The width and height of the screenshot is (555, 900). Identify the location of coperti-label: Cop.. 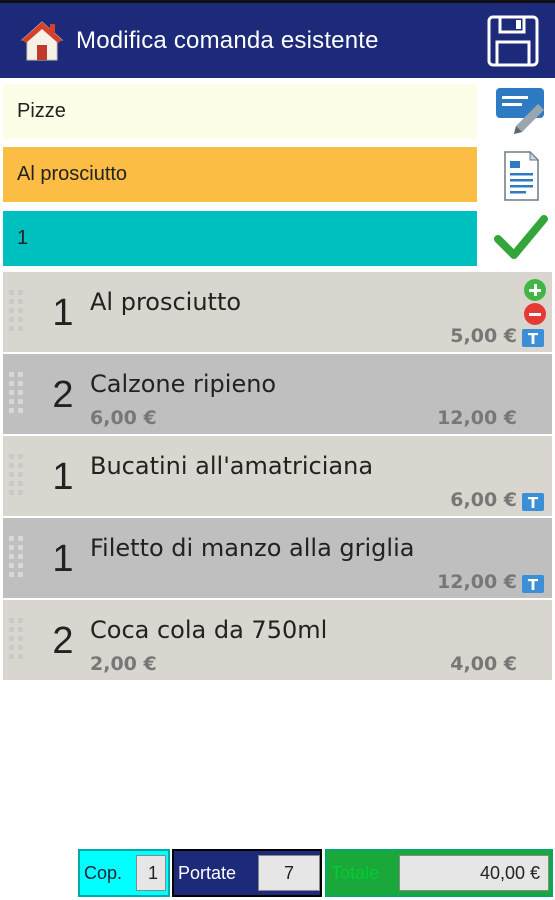
(103, 872).